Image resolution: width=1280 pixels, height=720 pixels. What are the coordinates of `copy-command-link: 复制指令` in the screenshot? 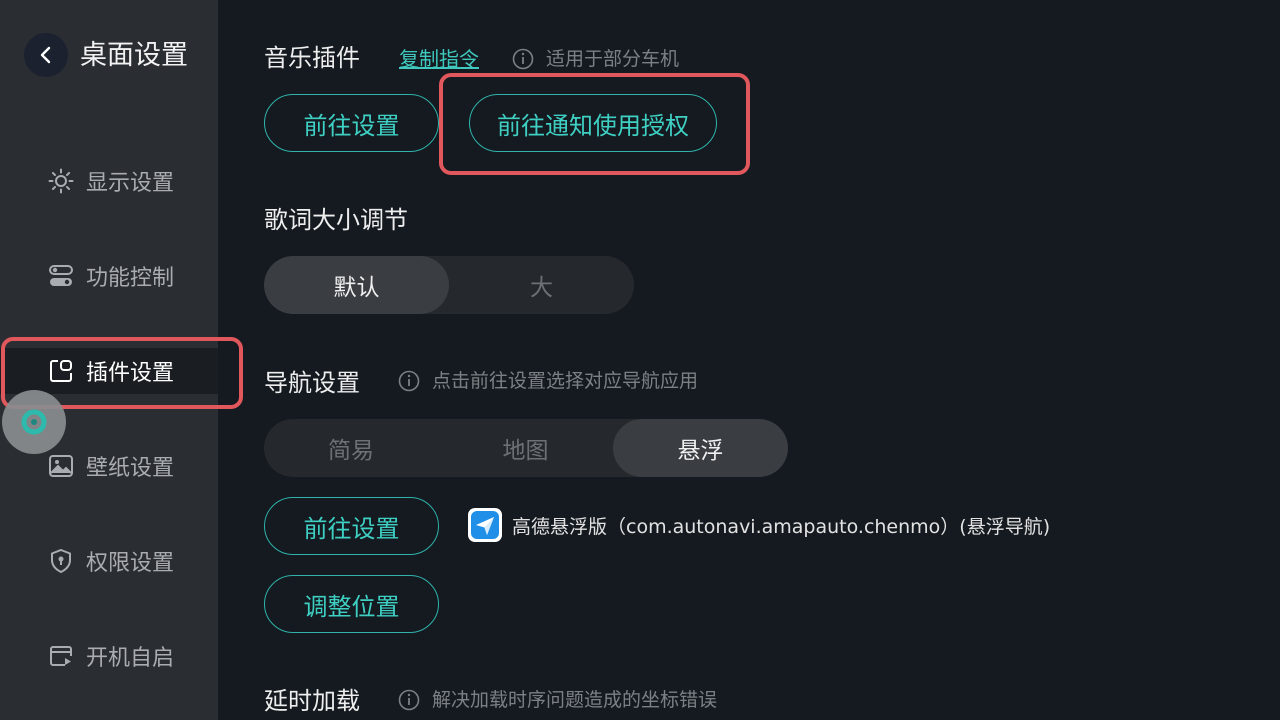 It's located at (439, 59).